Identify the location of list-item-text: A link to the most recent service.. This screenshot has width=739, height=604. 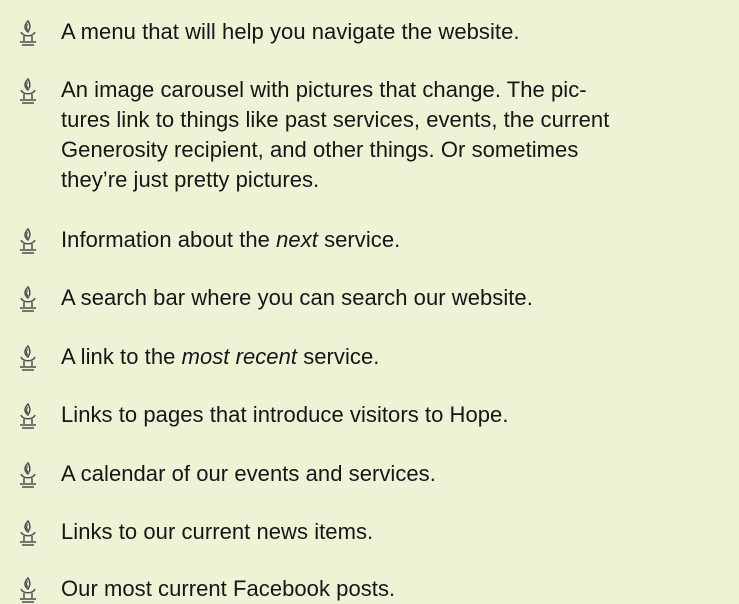
(220, 357).